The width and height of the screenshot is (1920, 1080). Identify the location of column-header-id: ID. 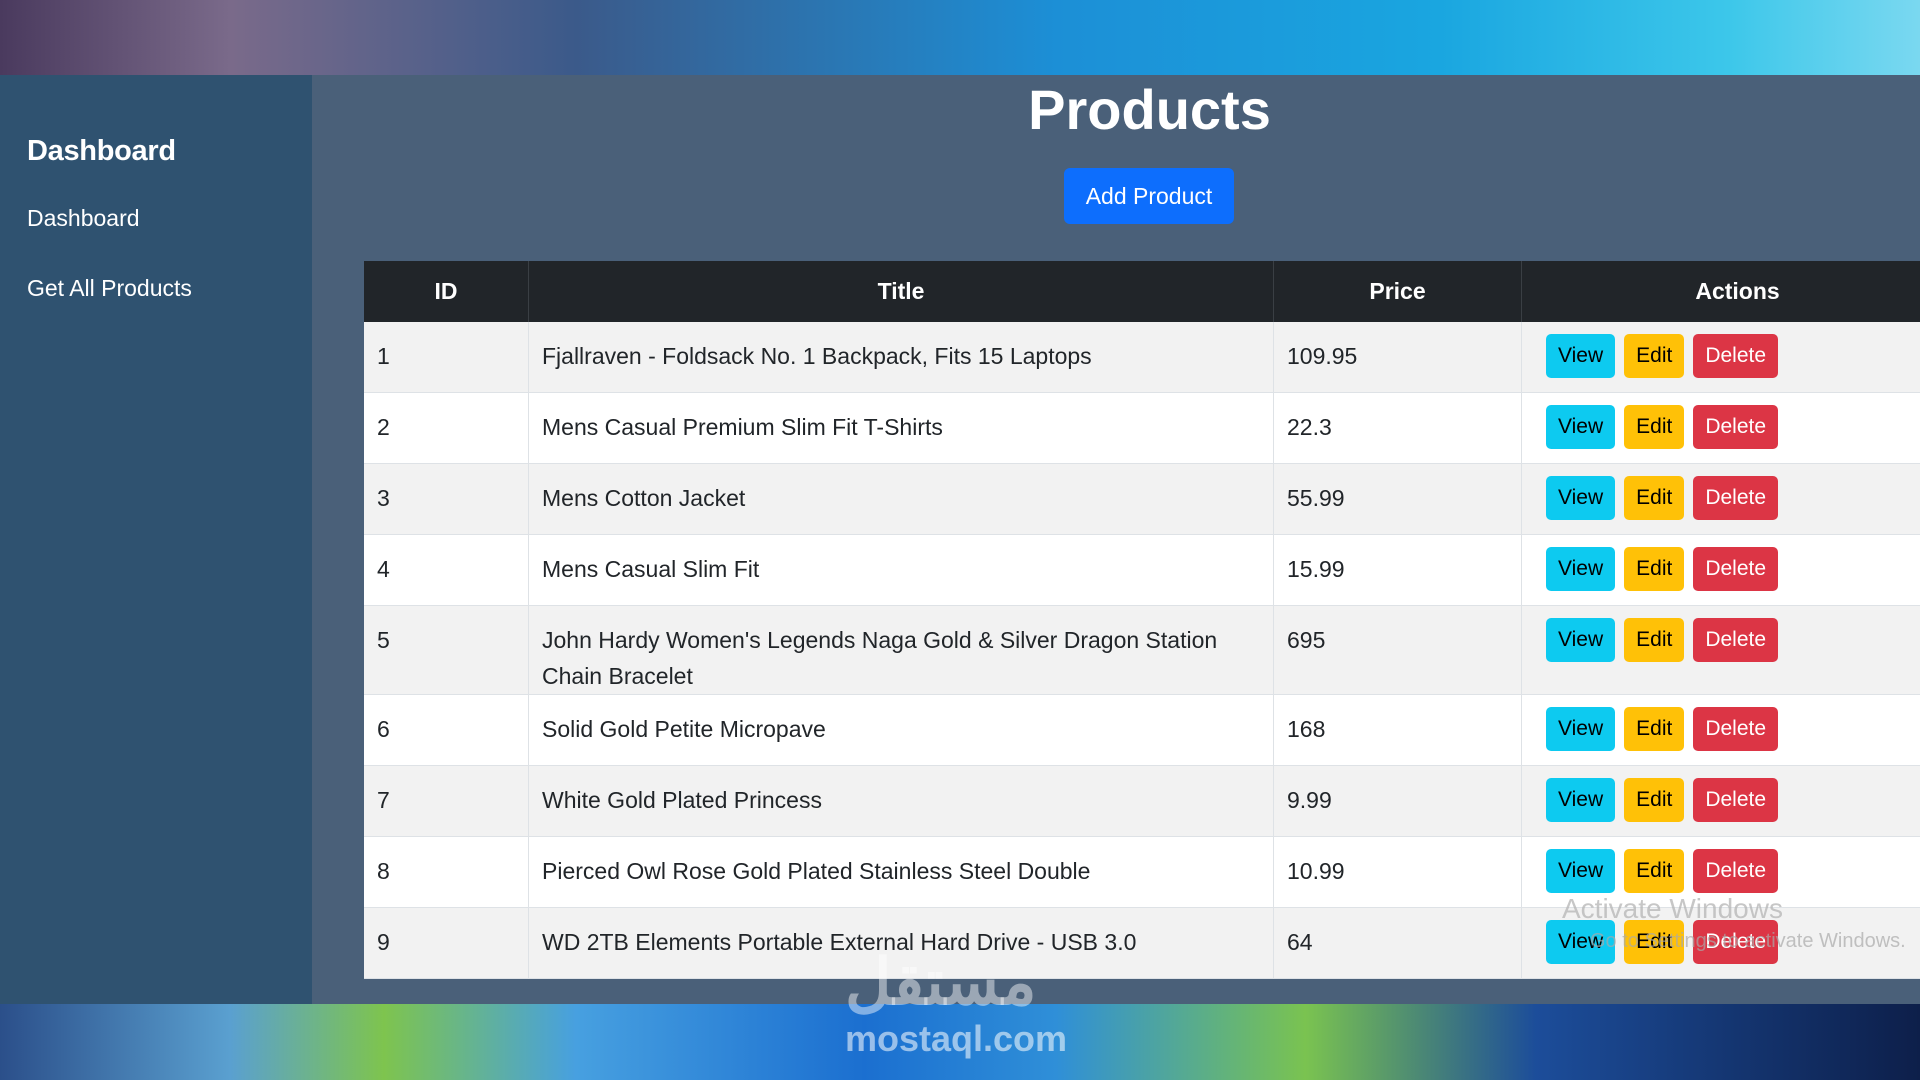
(446, 291).